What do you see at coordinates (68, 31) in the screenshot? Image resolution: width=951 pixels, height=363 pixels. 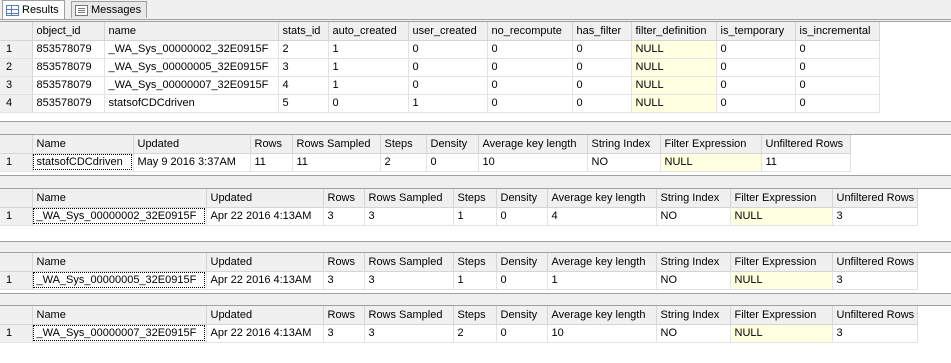 I see `column-header-object-id: object_id` at bounding box center [68, 31].